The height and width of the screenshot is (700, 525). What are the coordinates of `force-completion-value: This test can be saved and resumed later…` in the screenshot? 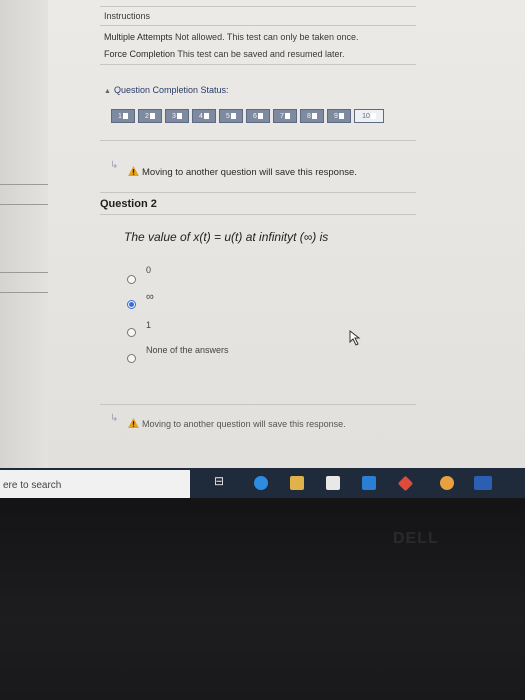 It's located at (261, 54).